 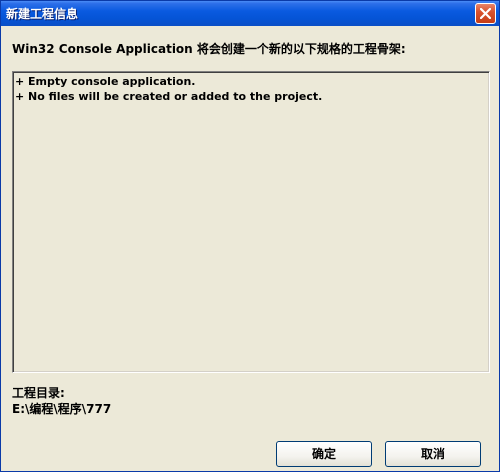 What do you see at coordinates (42, 14) in the screenshot?
I see `window-title: 新建工程信息` at bounding box center [42, 14].